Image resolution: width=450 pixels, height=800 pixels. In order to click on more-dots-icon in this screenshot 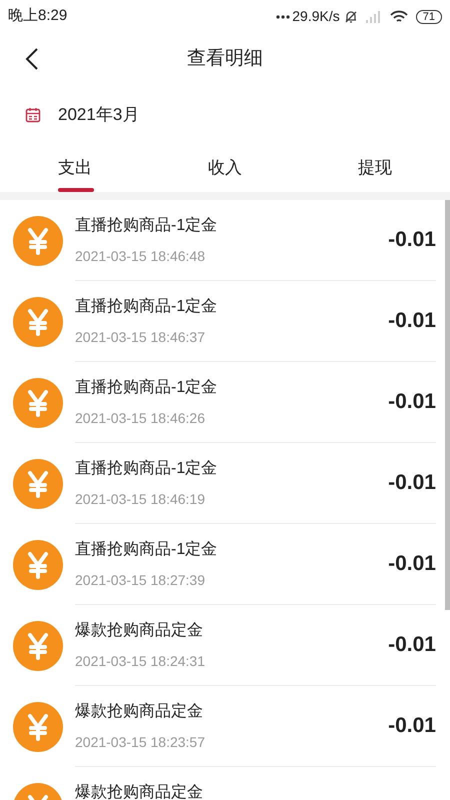, I will do `click(283, 16)`.